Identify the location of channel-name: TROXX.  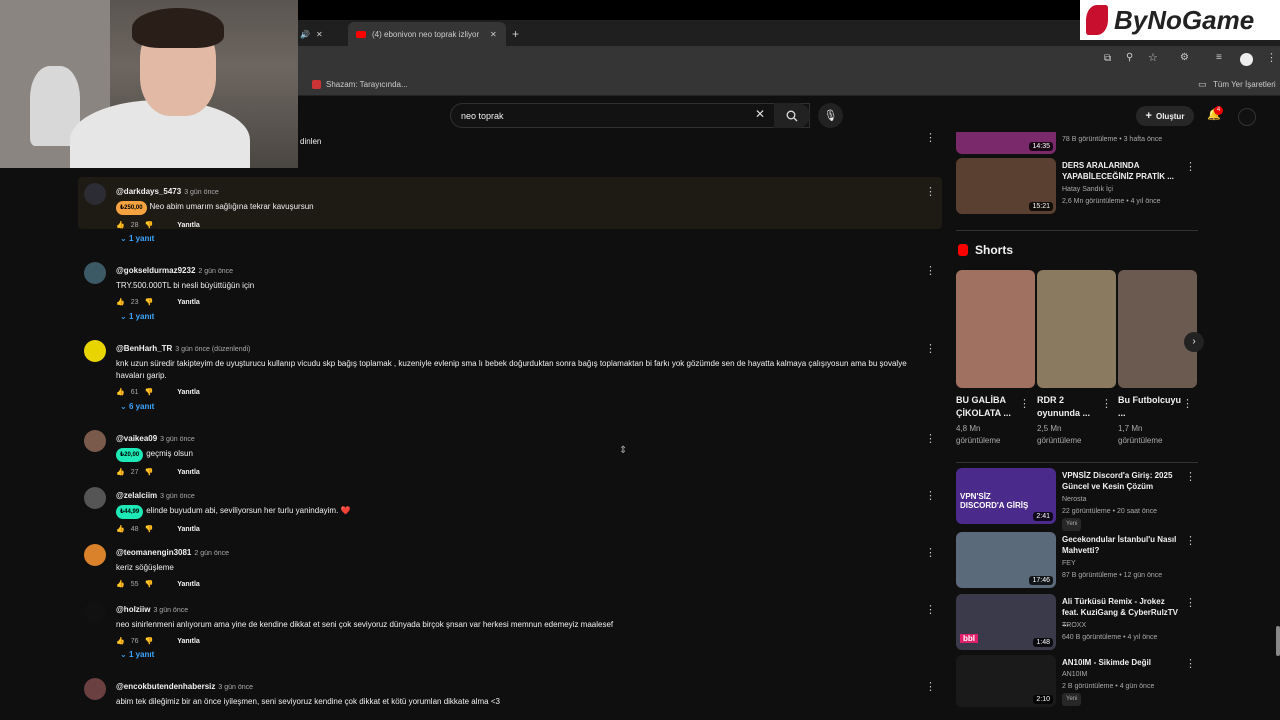
(1127, 625).